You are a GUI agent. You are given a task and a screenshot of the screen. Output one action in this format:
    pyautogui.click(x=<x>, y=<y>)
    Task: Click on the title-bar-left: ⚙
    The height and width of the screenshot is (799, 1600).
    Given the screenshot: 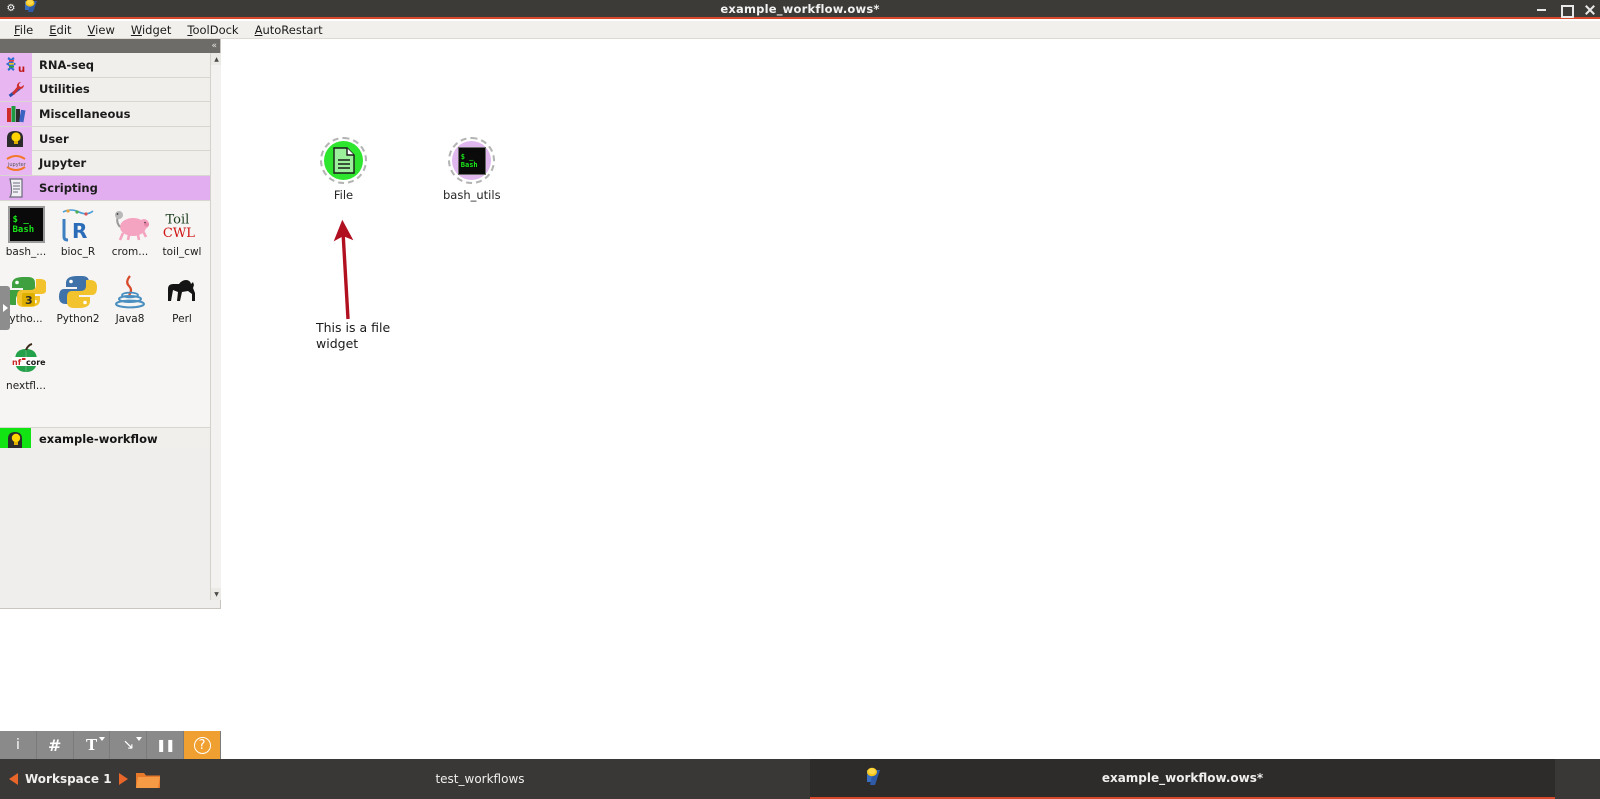 What is the action you would take?
    pyautogui.click(x=60, y=9)
    